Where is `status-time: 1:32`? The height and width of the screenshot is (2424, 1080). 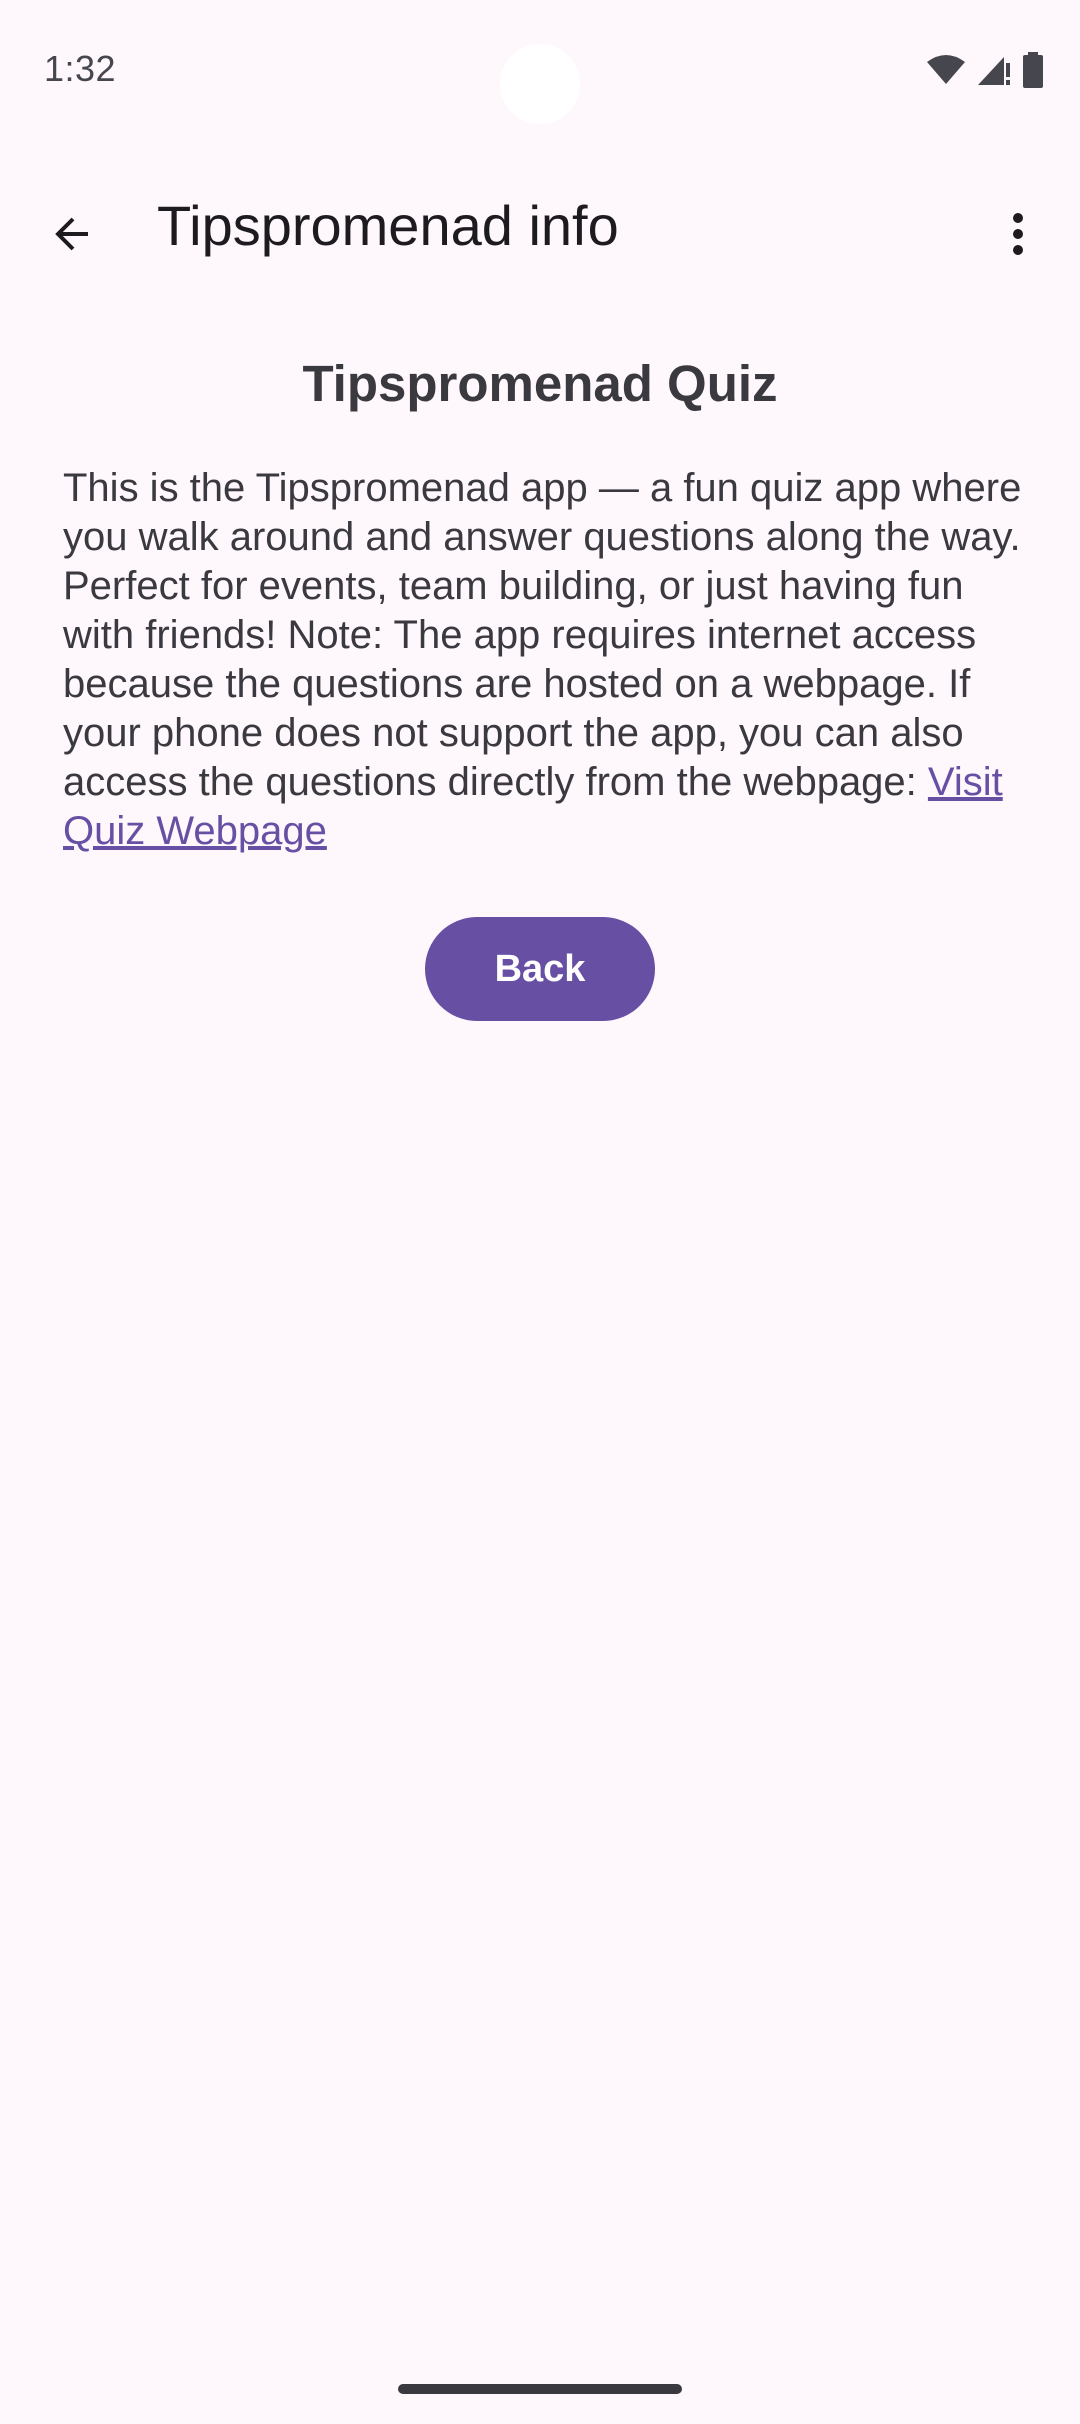 status-time: 1:32 is located at coordinates (80, 68).